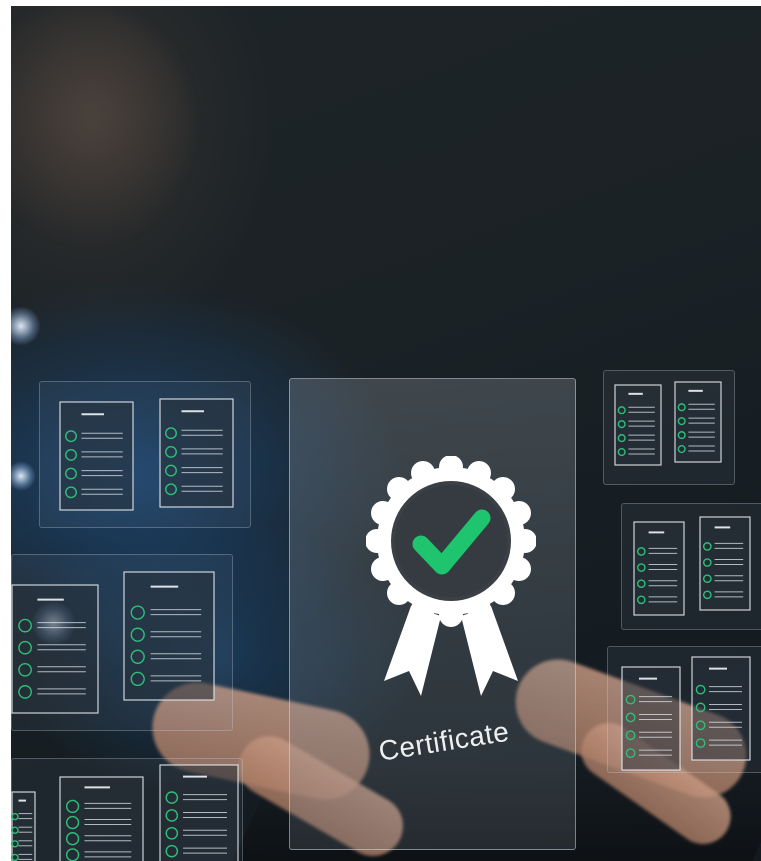 The image size is (761, 861). What do you see at coordinates (451, 576) in the screenshot?
I see `award-ribbon-checkmark-icon` at bounding box center [451, 576].